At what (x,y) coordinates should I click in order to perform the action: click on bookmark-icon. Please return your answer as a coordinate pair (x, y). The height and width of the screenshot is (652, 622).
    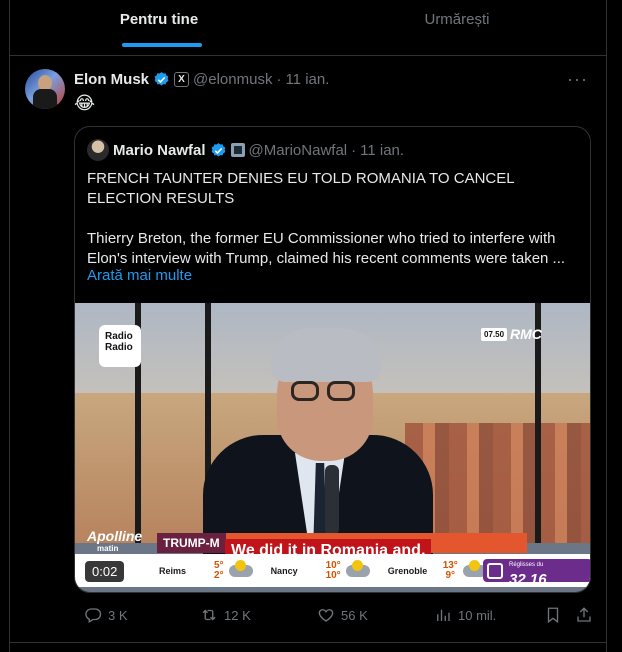
    Looking at the image, I should click on (553, 615).